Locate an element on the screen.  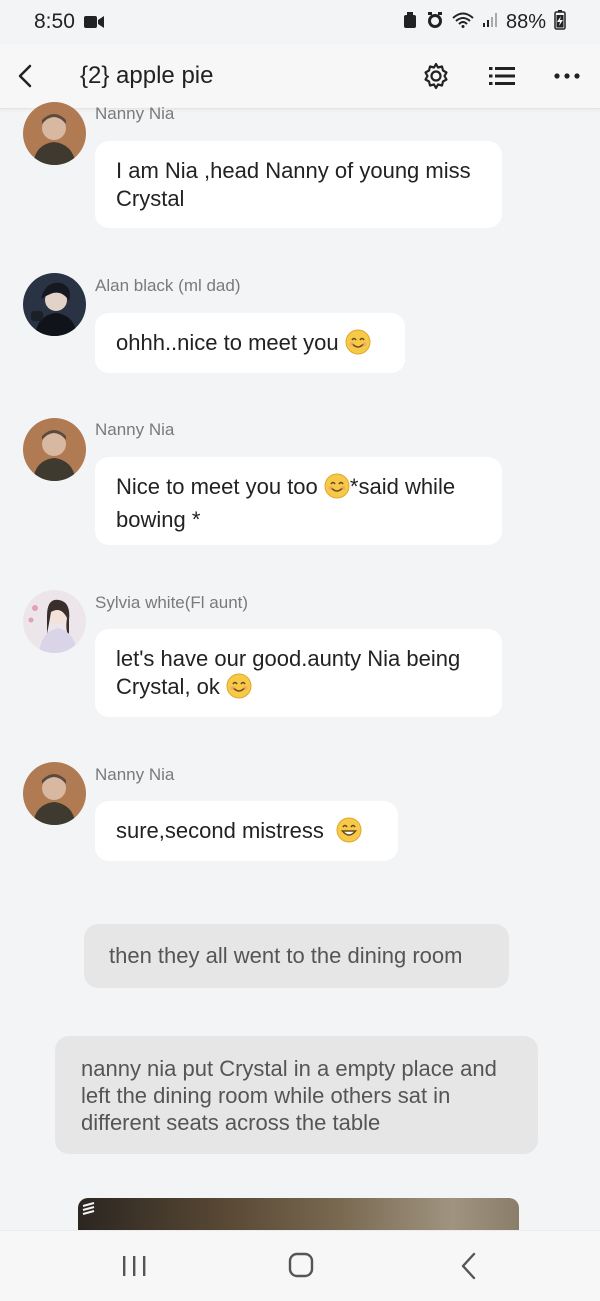
battery-percent: 88% is located at coordinates (525, 22).